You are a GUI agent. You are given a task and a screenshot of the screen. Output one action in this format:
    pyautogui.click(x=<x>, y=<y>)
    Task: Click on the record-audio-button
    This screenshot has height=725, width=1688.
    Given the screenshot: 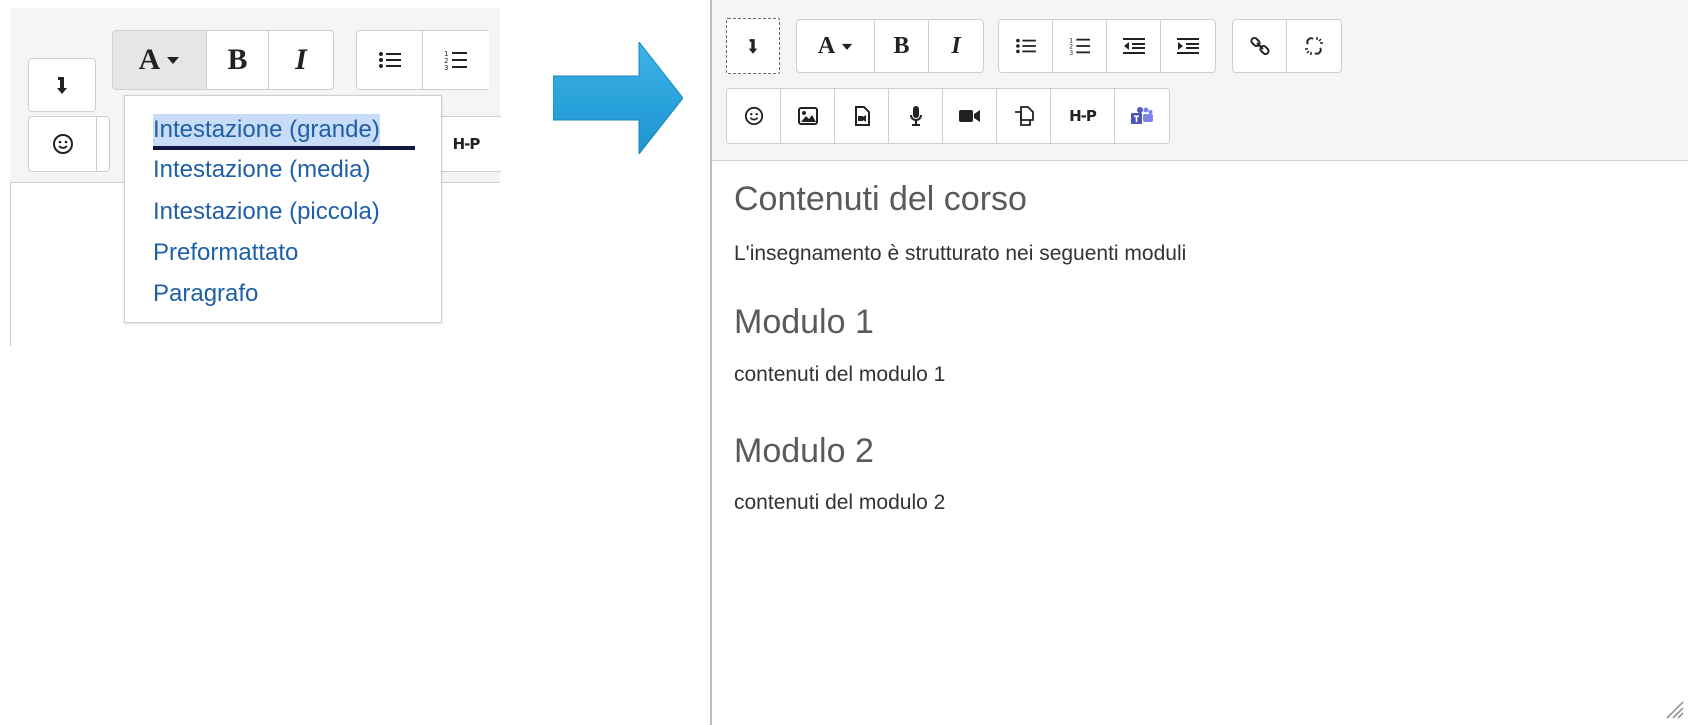 What is the action you would take?
    pyautogui.click(x=916, y=116)
    